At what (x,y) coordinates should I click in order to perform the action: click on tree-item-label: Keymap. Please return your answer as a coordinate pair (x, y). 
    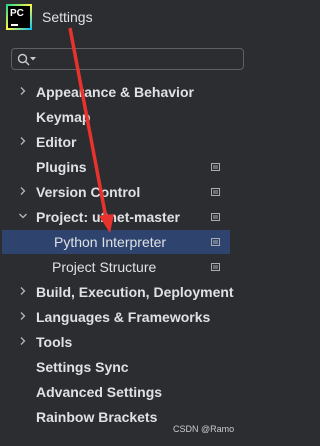
    Looking at the image, I should click on (63, 117).